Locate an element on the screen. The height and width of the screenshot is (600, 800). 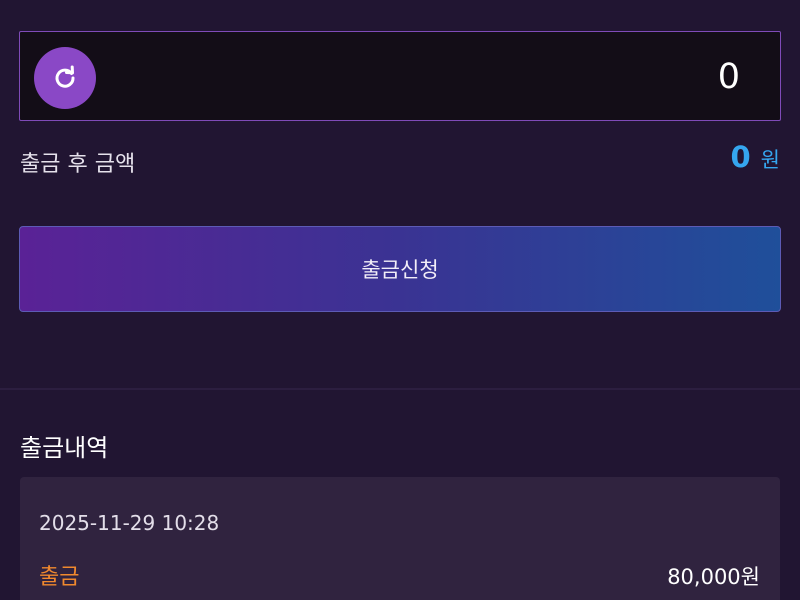
history-title: 출금내역 is located at coordinates (64, 448).